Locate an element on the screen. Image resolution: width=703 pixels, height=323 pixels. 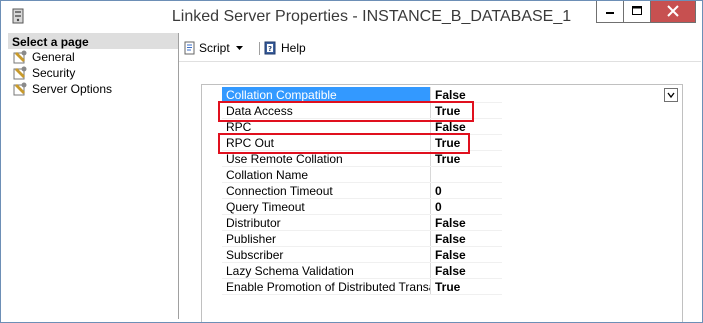
maximize-button is located at coordinates (636, 11).